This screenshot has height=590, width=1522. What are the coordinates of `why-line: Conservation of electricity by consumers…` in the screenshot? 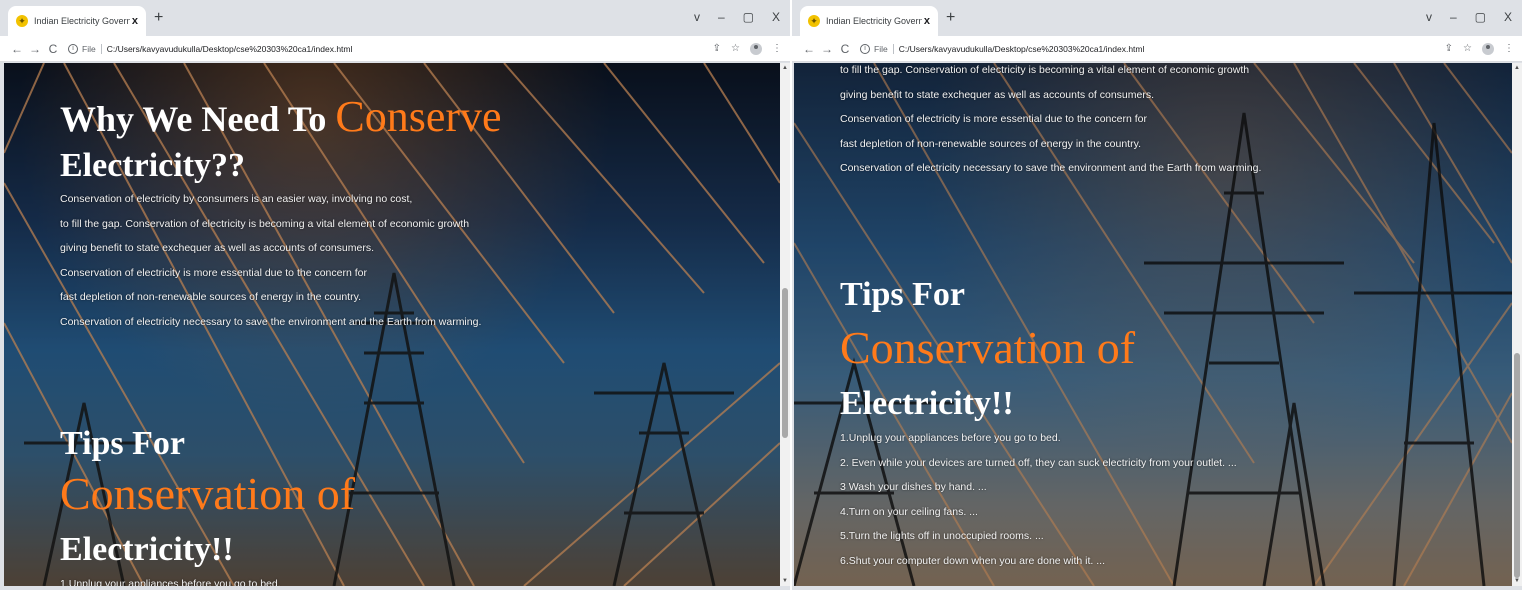 It's located at (236, 199).